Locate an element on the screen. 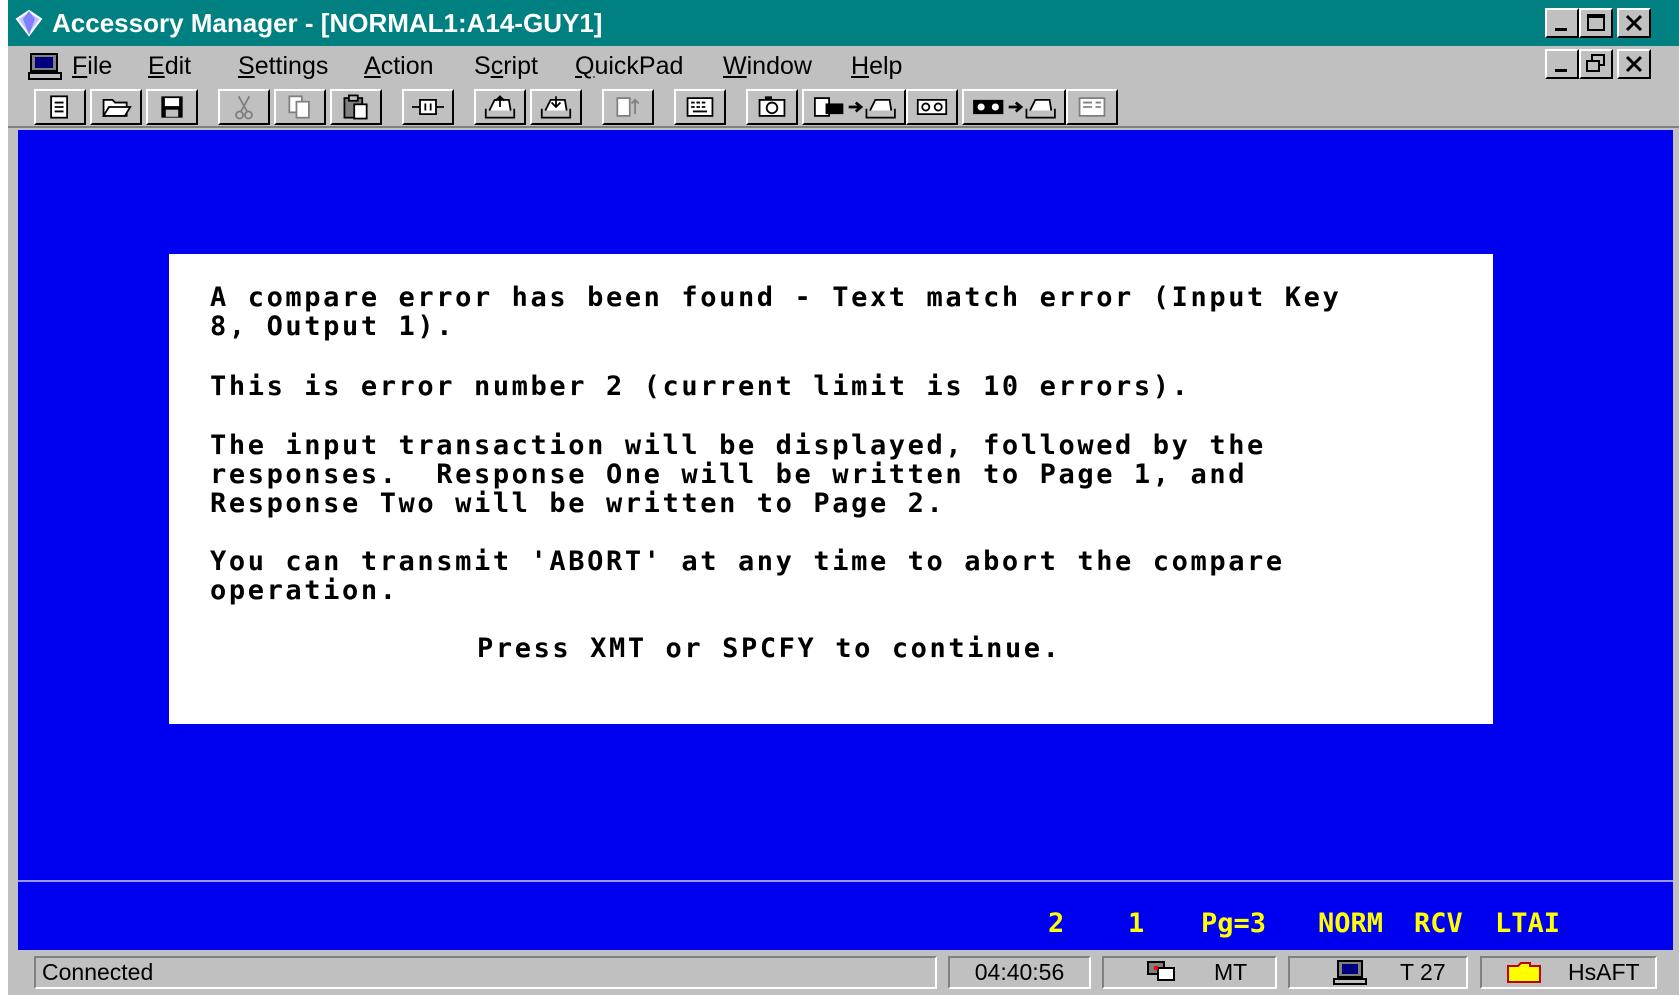 Image resolution: width=1679 pixels, height=995 pixels. menu-label-rest: ile is located at coordinates (100, 66).